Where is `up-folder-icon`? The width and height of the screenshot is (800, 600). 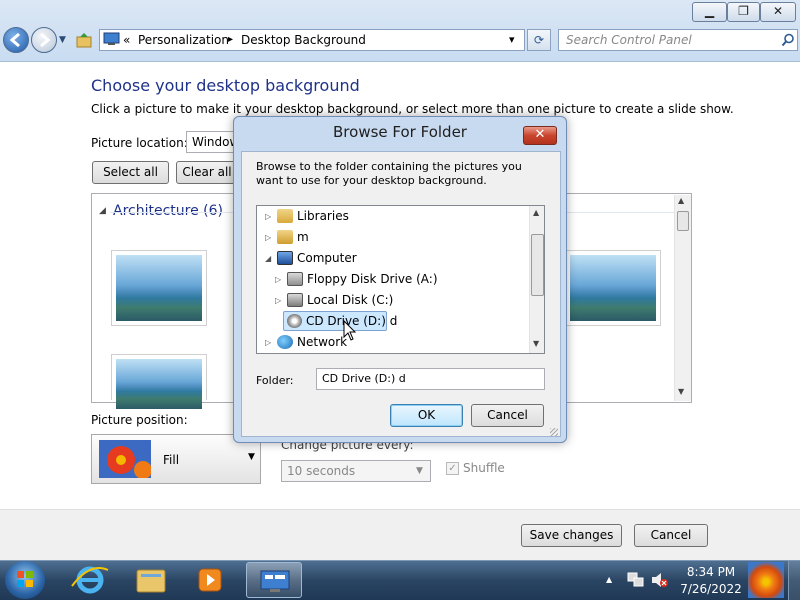 up-folder-icon is located at coordinates (84, 40).